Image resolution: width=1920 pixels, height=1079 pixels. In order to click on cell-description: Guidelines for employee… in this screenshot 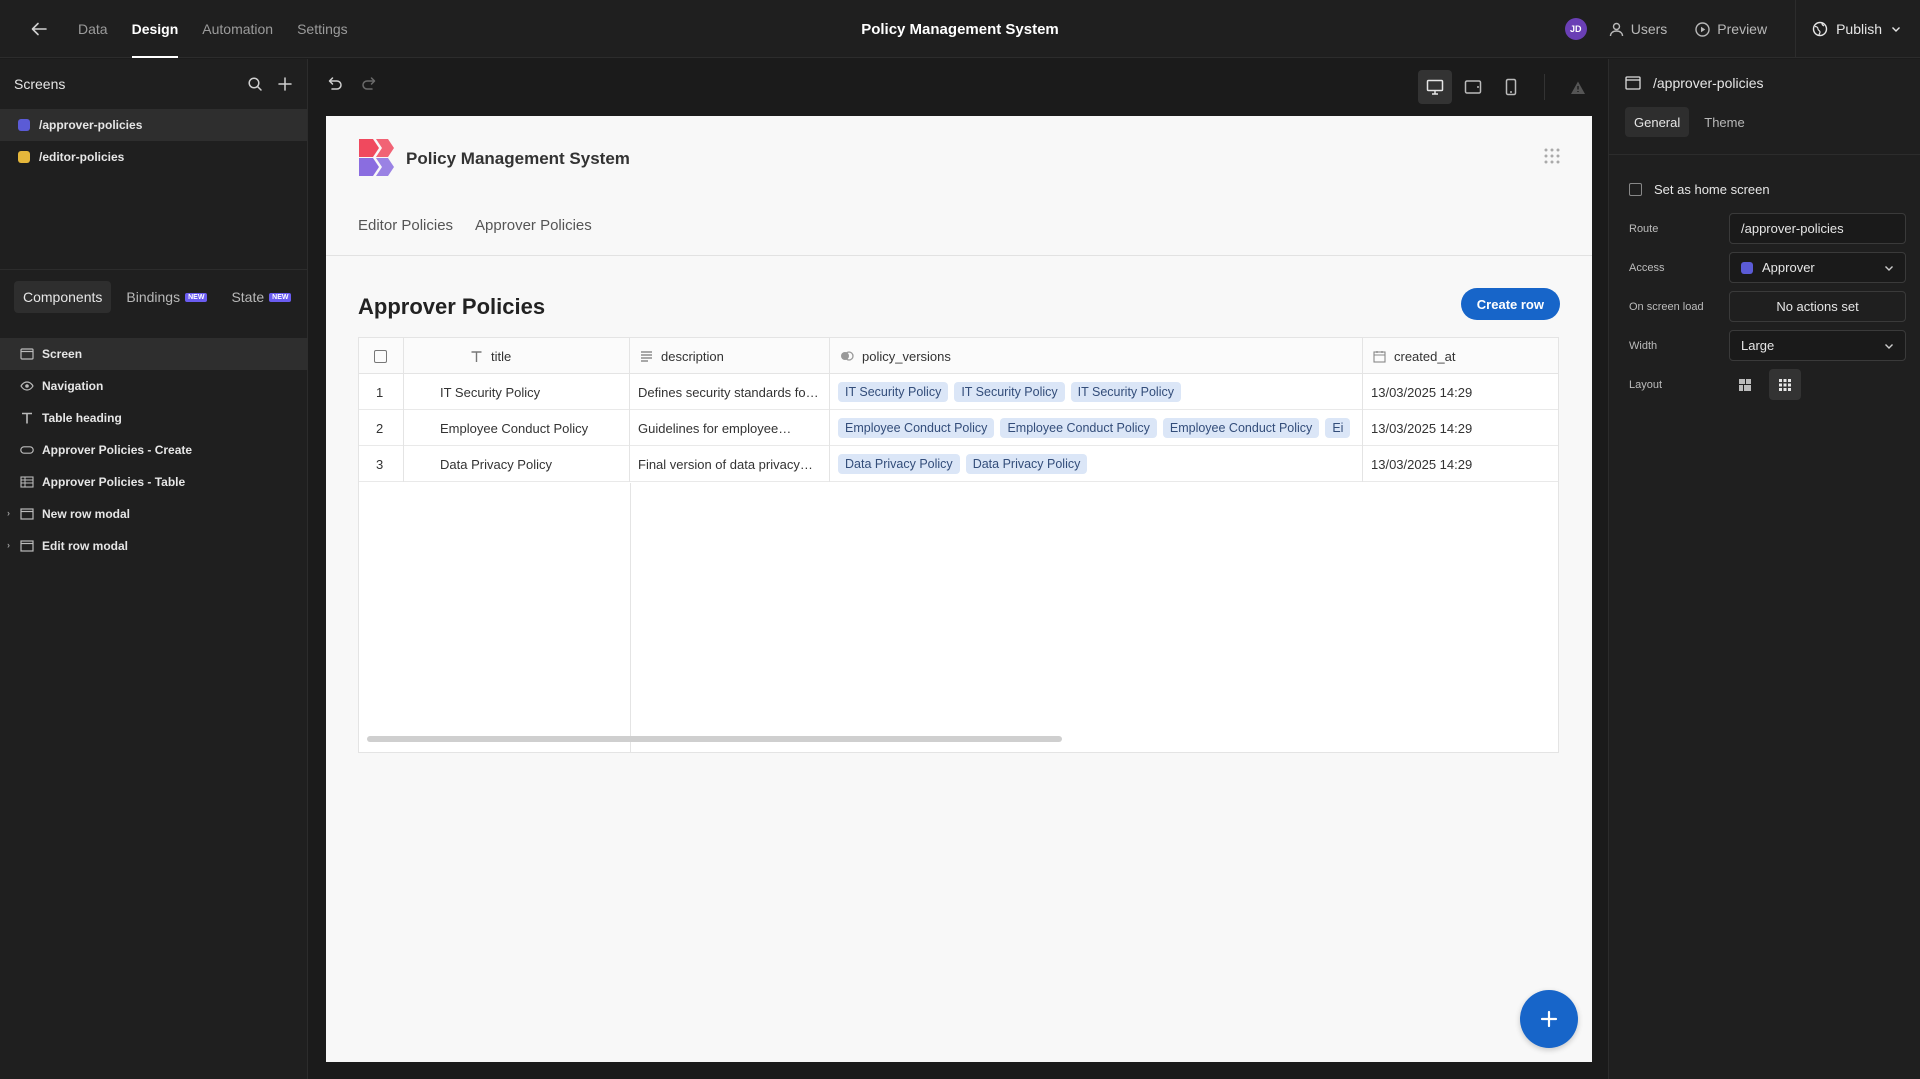, I will do `click(730, 428)`.